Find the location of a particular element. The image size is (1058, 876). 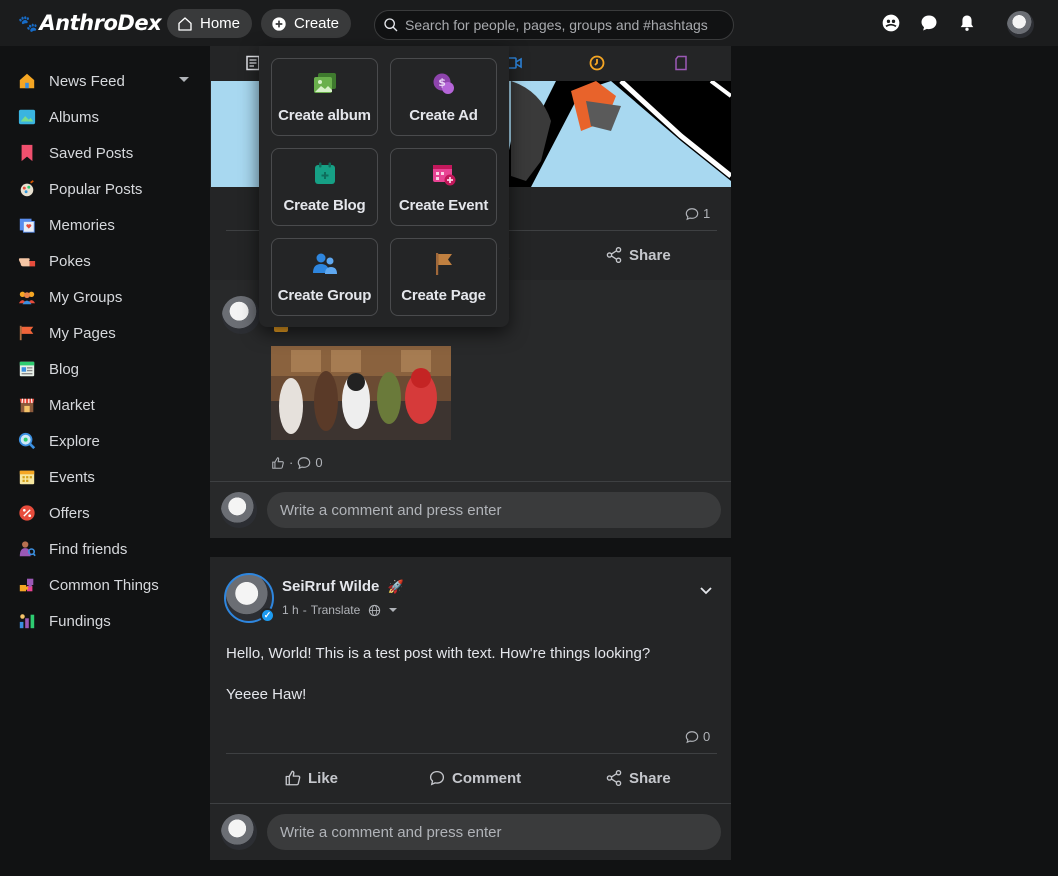

sidebar-item-label: Common Things is located at coordinates (104, 585).